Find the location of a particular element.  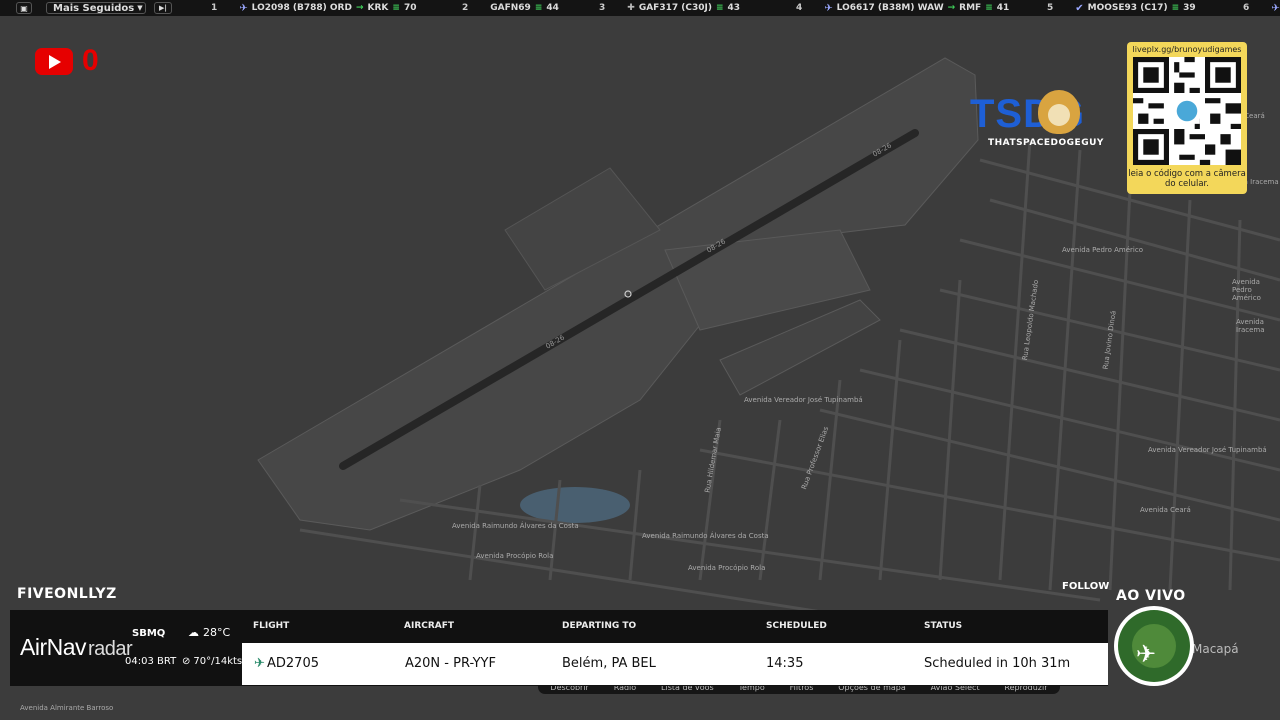

channel-logo: TSDG THATSPACEDOGEGUY is located at coordinates (1048, 119).